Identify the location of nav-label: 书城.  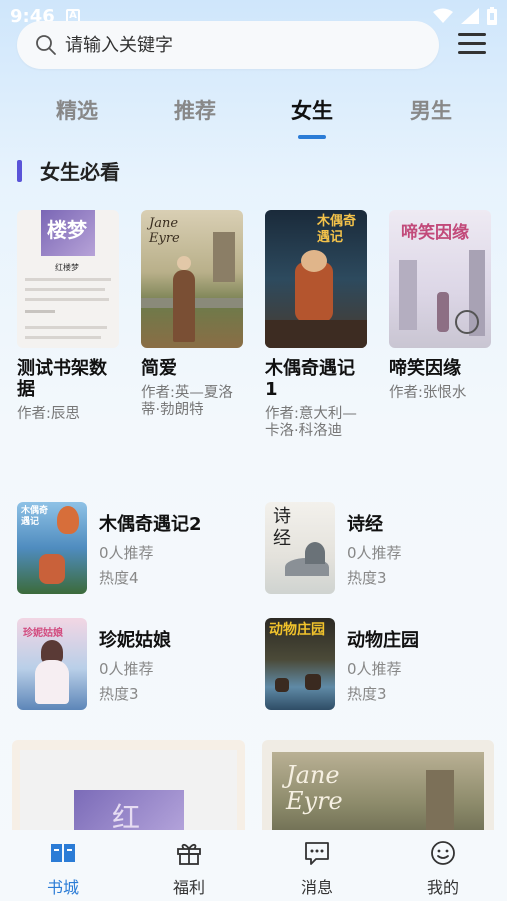
(62, 887).